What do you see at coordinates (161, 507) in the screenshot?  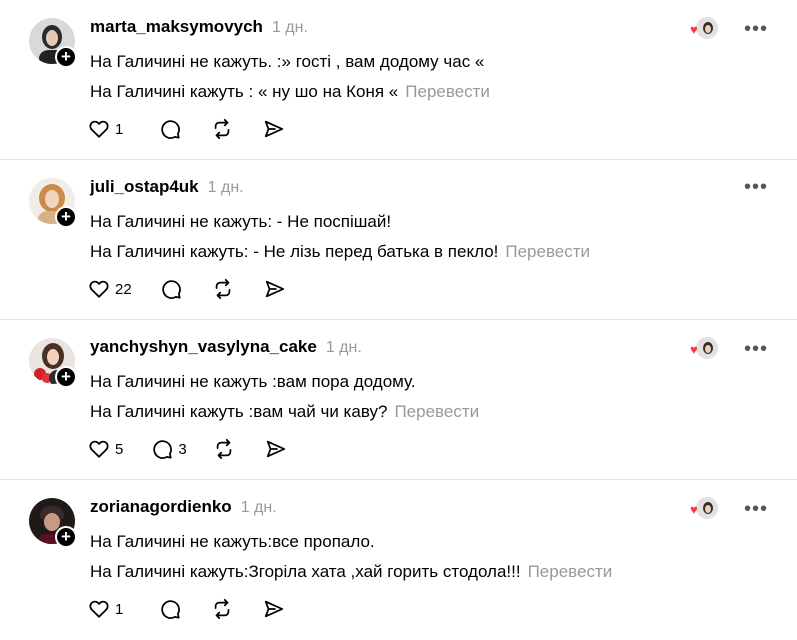 I see `username: zorianagordienko` at bounding box center [161, 507].